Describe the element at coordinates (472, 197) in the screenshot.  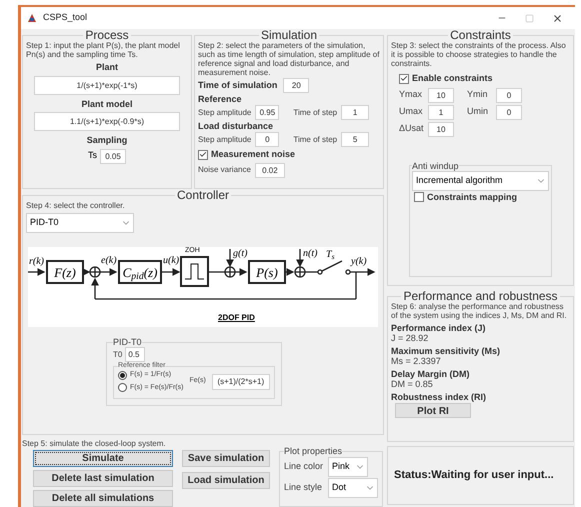
I see `checkbox-label: Constraints mapping` at that location.